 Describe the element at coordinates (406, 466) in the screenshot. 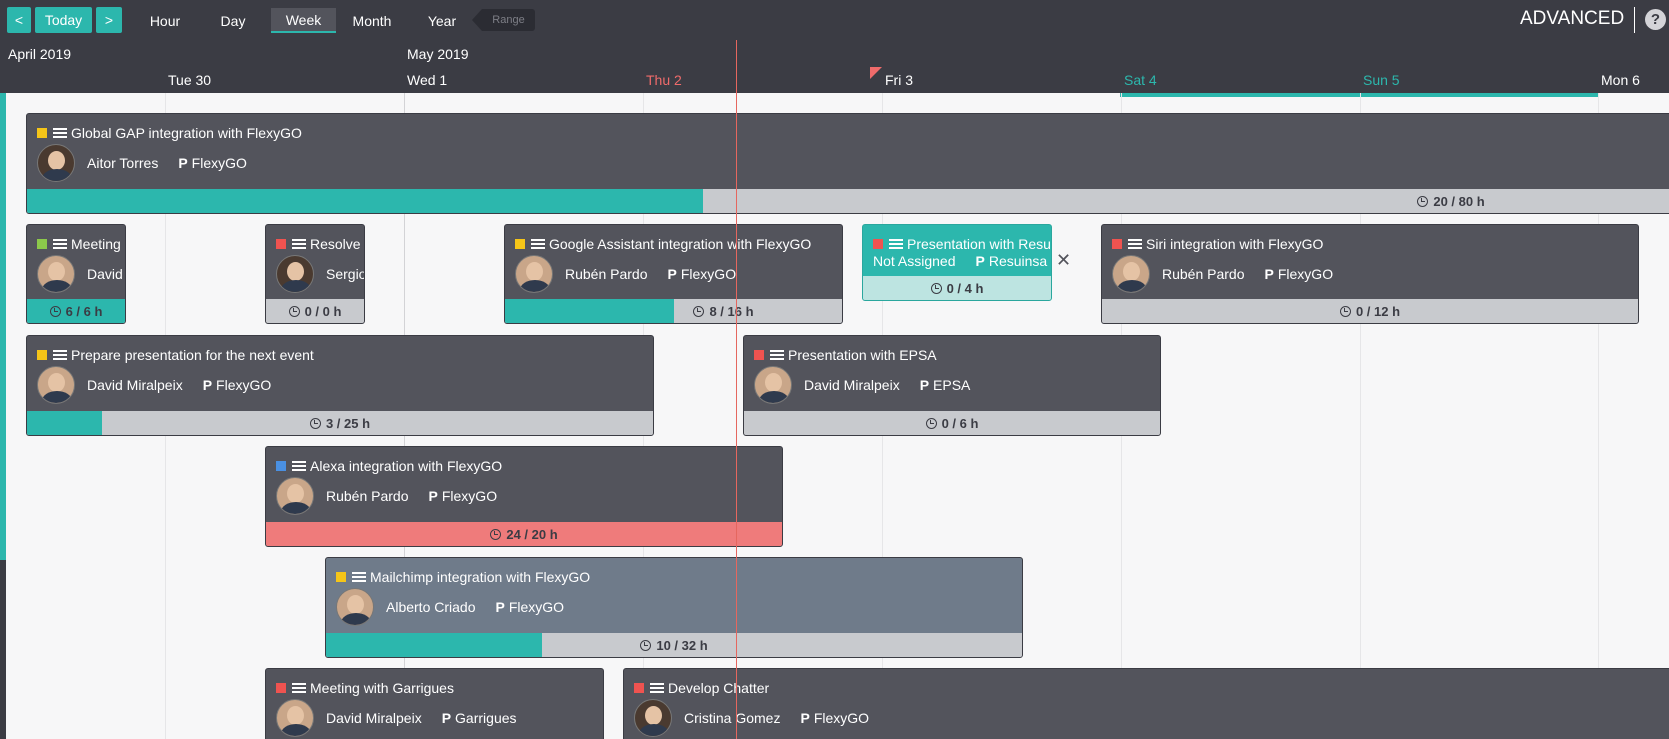

I see `task-title: Alexa integration with FlexyGO` at that location.